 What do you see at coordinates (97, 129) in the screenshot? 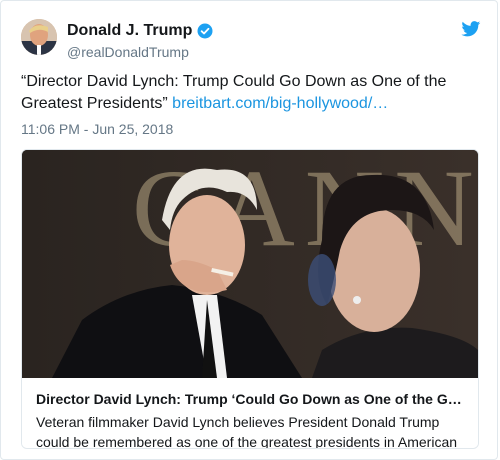
I see `tweet-timestamp: 11:06 PM - Jun 25, 2018` at bounding box center [97, 129].